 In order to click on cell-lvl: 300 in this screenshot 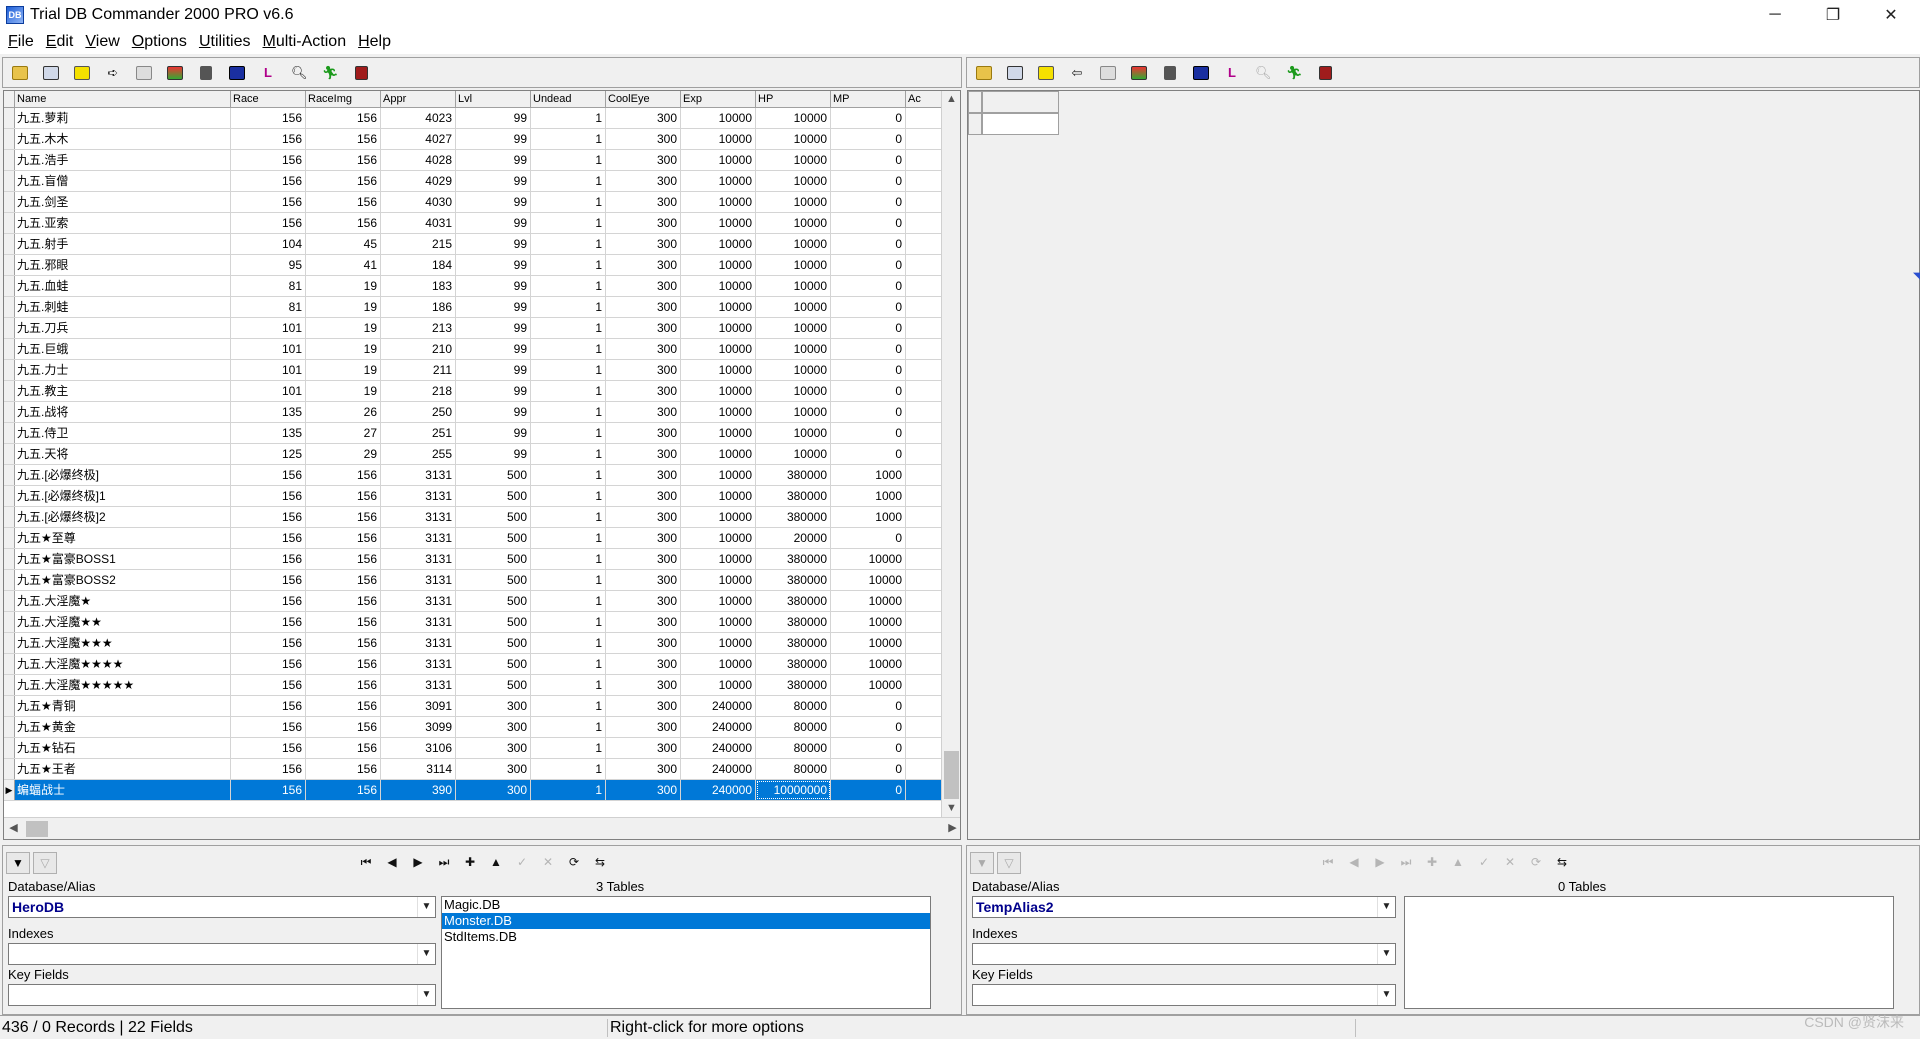, I will do `click(493, 748)`.